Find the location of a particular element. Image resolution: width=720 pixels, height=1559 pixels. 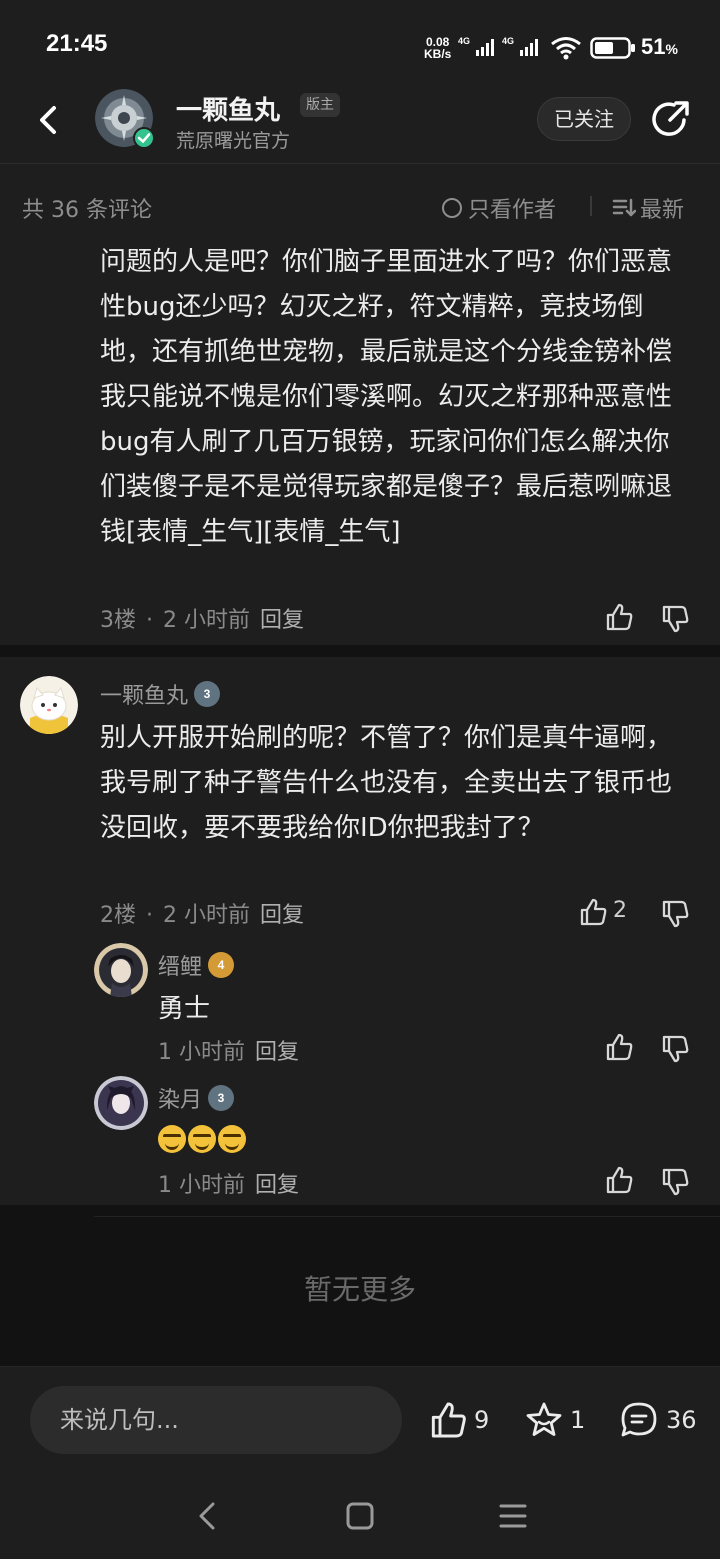

status-time: 21:45 is located at coordinates (77, 43).